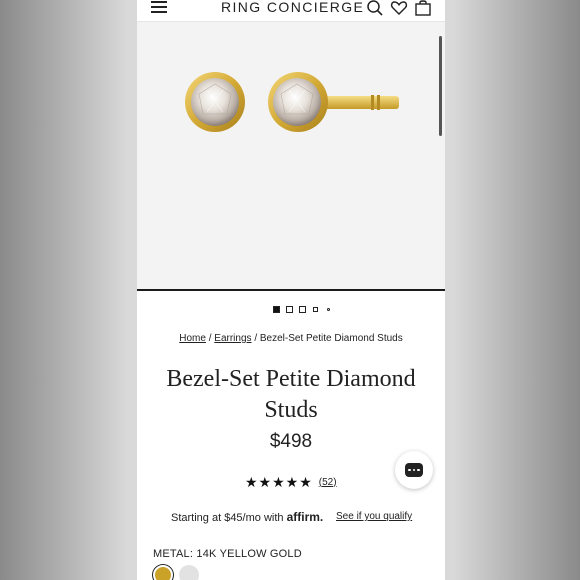  What do you see at coordinates (192, 338) in the screenshot?
I see `breadcrumb-home: Home` at bounding box center [192, 338].